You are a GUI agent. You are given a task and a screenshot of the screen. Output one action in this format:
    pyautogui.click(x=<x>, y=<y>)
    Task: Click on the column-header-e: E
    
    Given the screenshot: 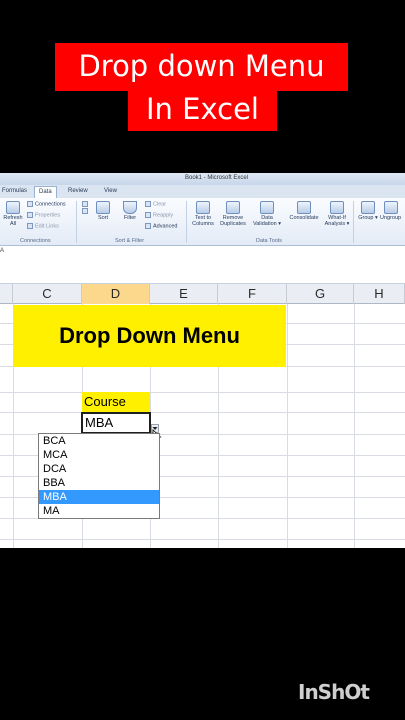 What is the action you would take?
    pyautogui.click(x=184, y=294)
    